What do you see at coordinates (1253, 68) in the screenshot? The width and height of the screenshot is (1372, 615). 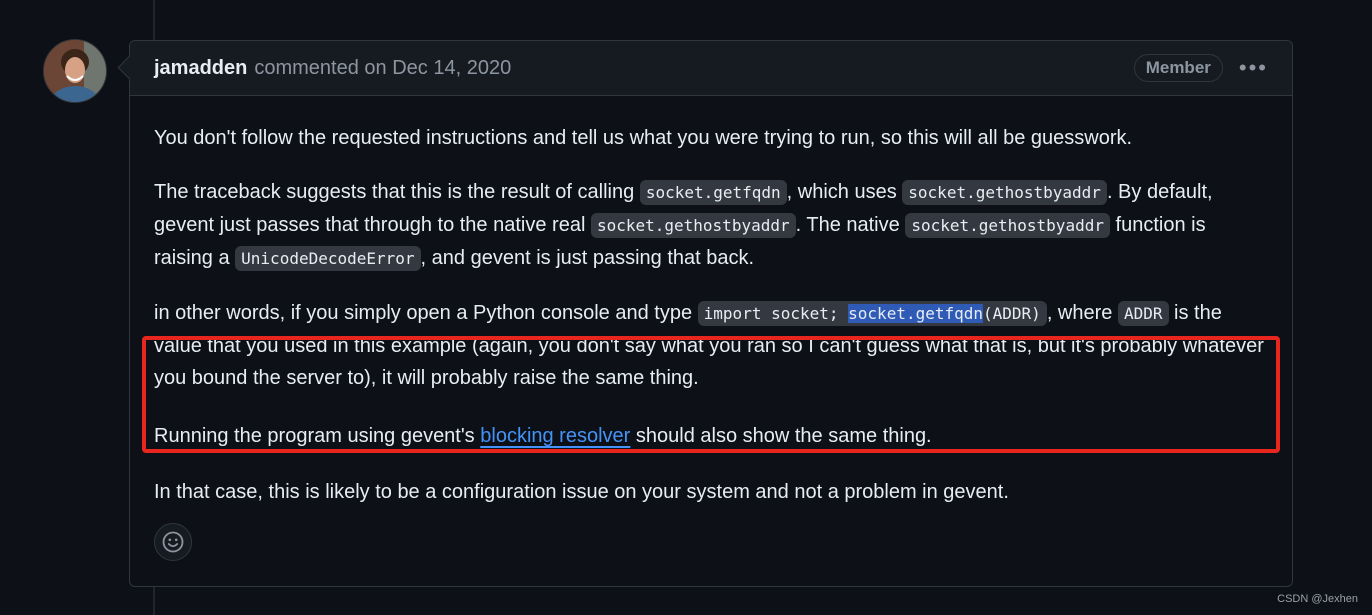 I see `kebab-horizontal-icon: •••` at bounding box center [1253, 68].